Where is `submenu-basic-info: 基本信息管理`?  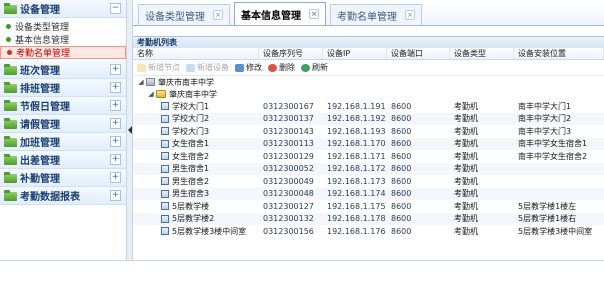 submenu-basic-info: 基本信息管理 is located at coordinates (63, 39).